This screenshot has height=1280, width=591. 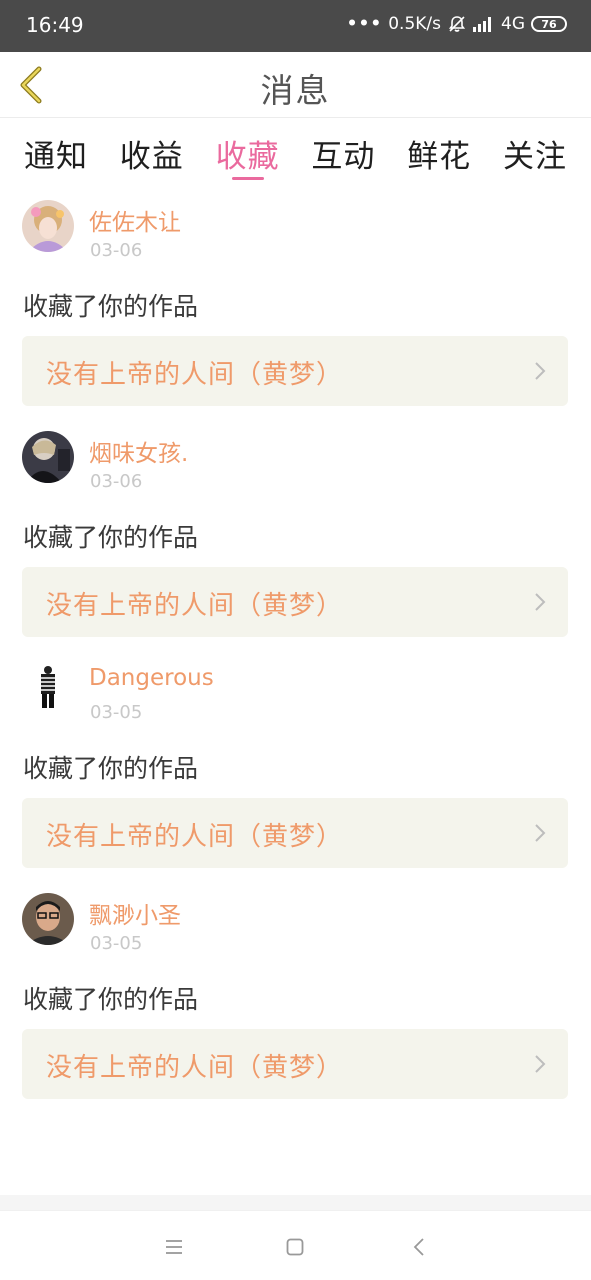 I want to click on tab-label: 收益, so click(x=151, y=157).